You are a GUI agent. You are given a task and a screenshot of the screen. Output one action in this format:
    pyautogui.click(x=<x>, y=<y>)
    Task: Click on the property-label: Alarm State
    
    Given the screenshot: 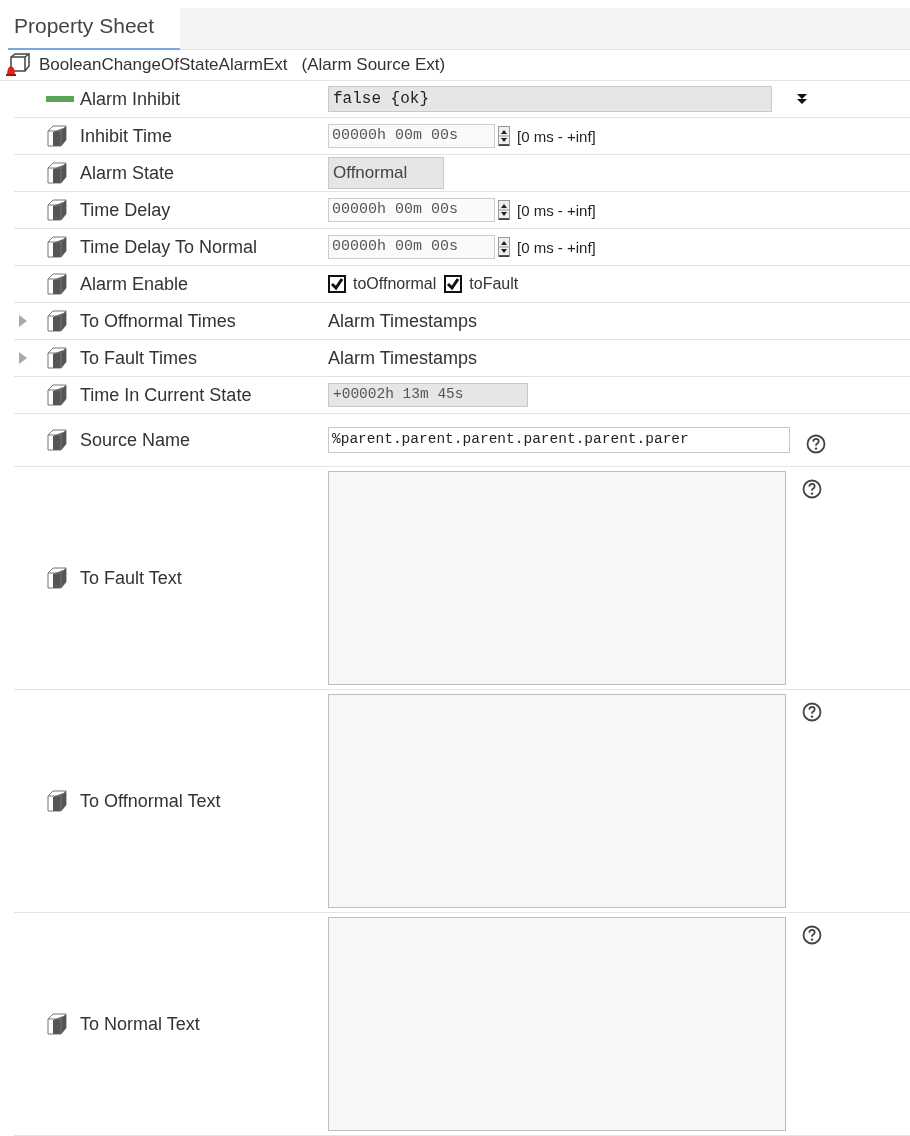 What is the action you would take?
    pyautogui.click(x=127, y=173)
    